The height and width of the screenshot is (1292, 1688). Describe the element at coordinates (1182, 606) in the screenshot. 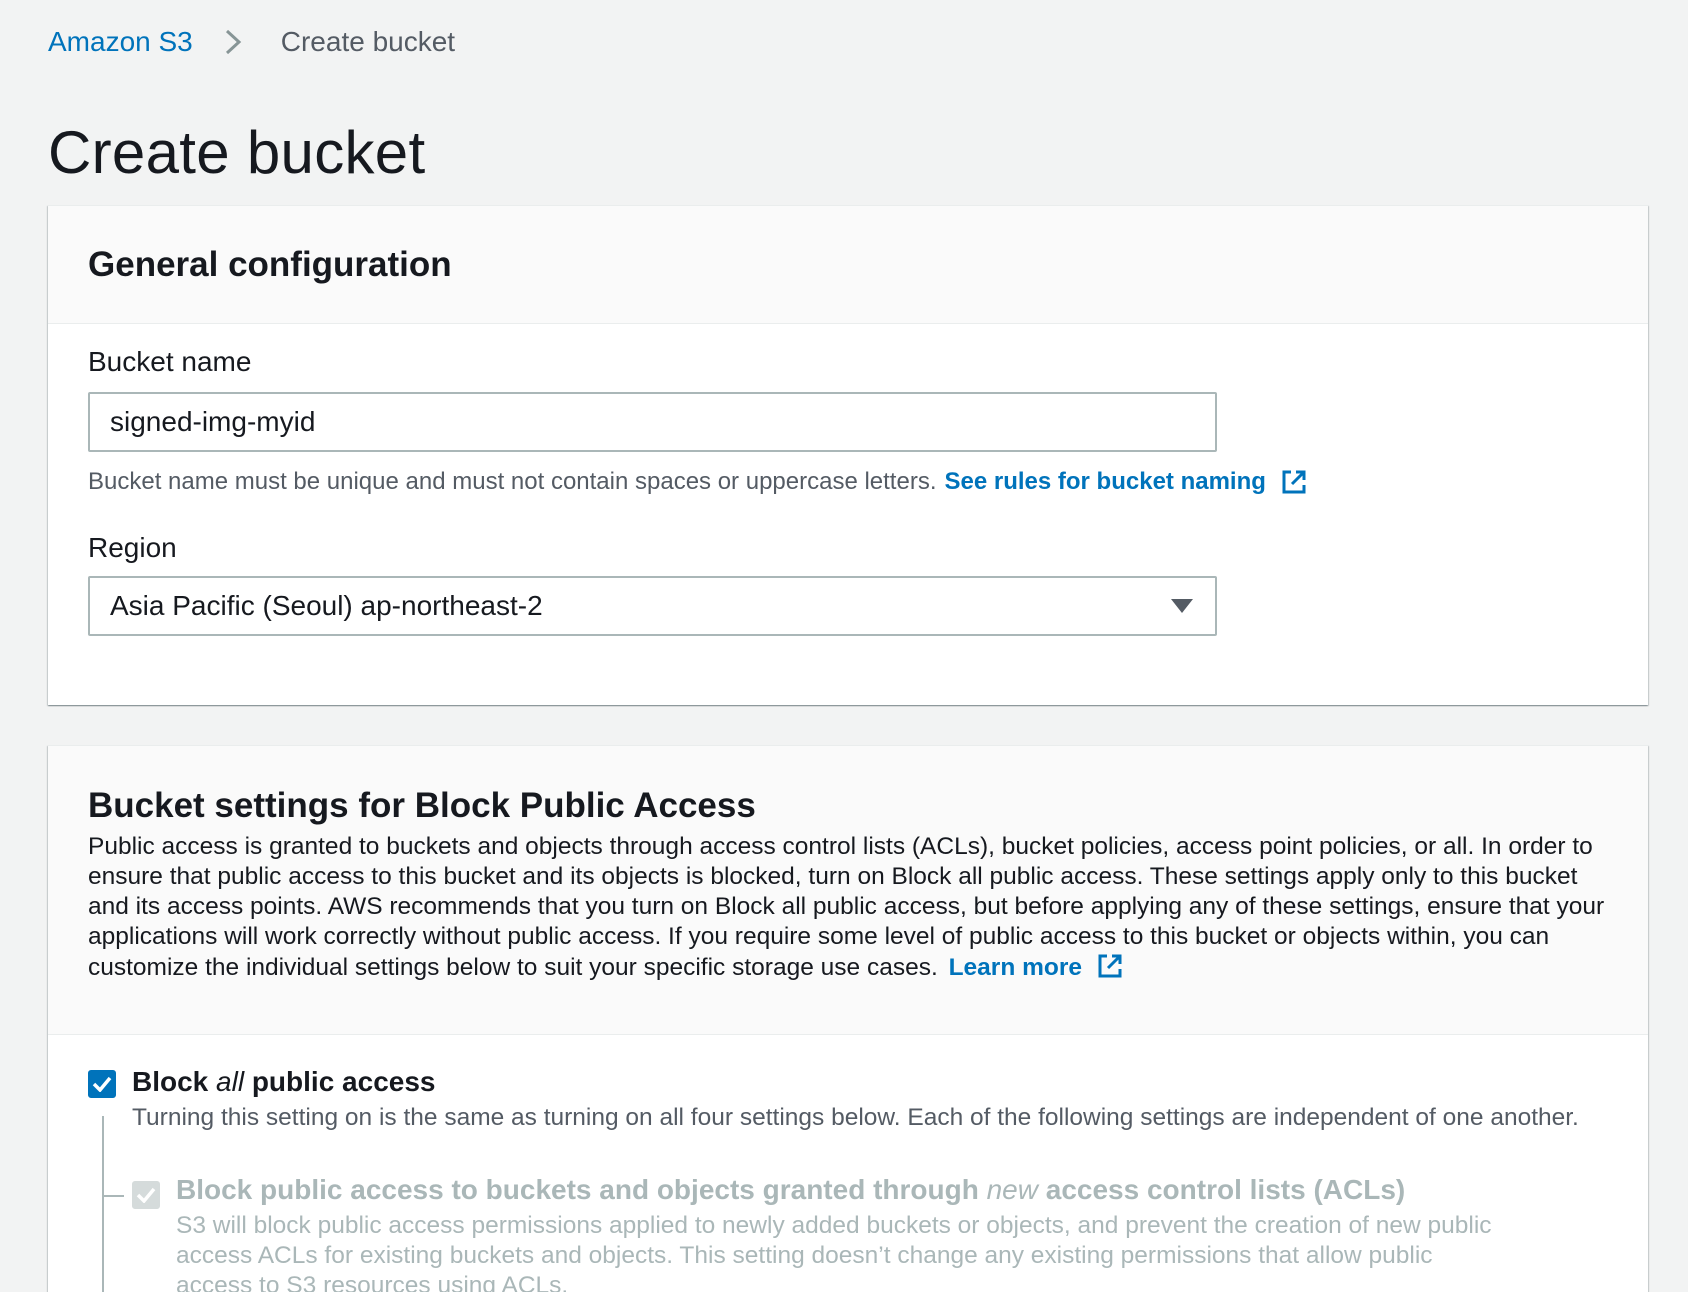

I see `caret-down-icon` at that location.